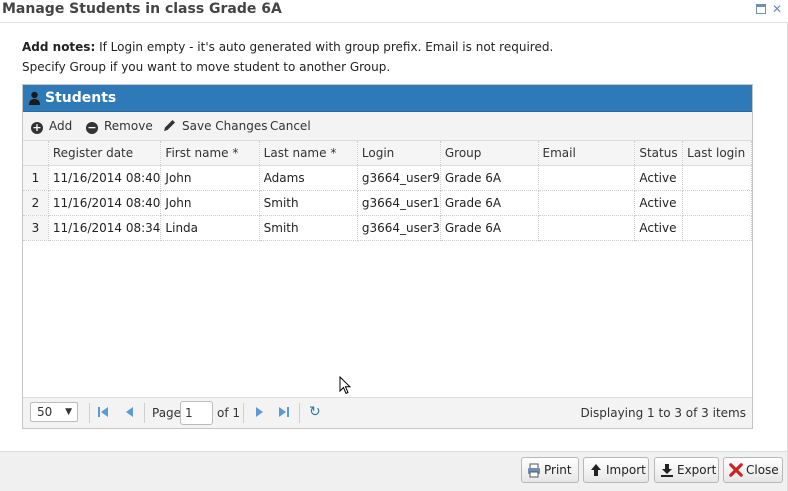 Image resolution: width=788 pixels, height=491 pixels. I want to click on arrow-up-icon, so click(596, 470).